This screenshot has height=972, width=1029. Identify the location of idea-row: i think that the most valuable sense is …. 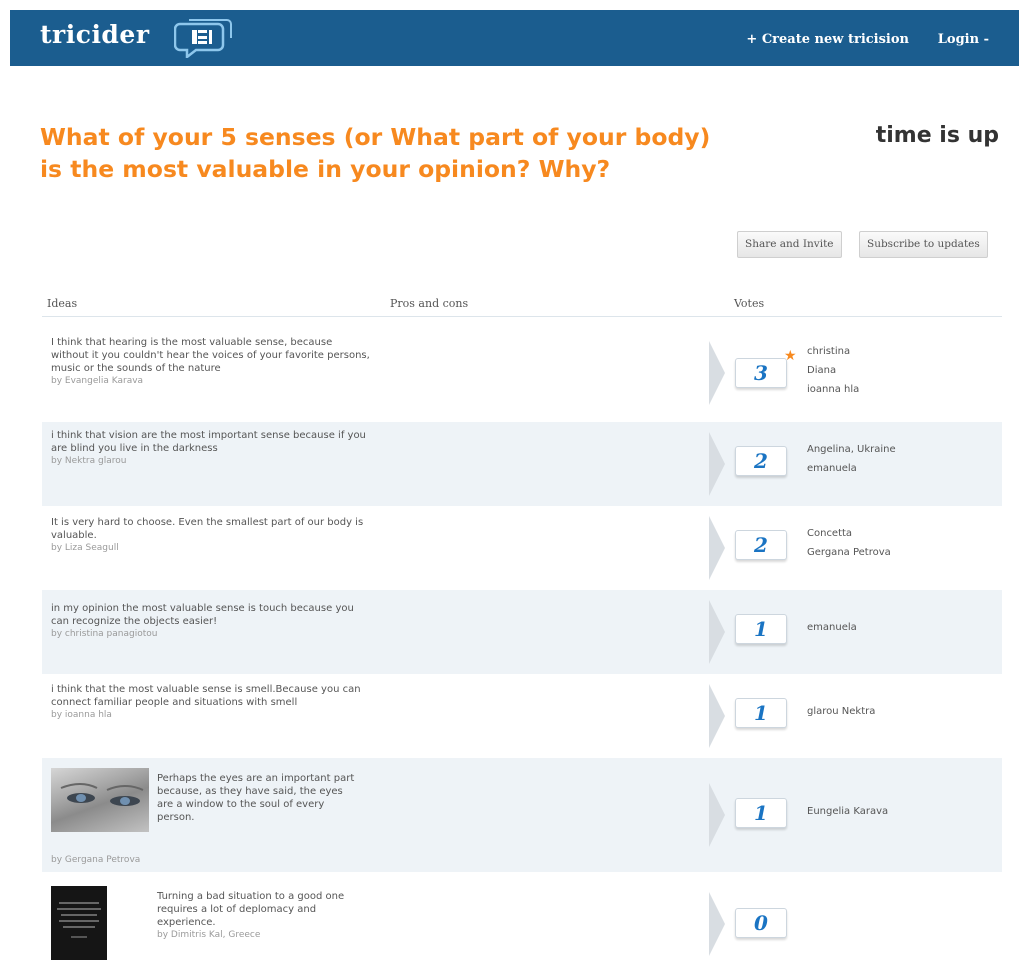
(522, 716).